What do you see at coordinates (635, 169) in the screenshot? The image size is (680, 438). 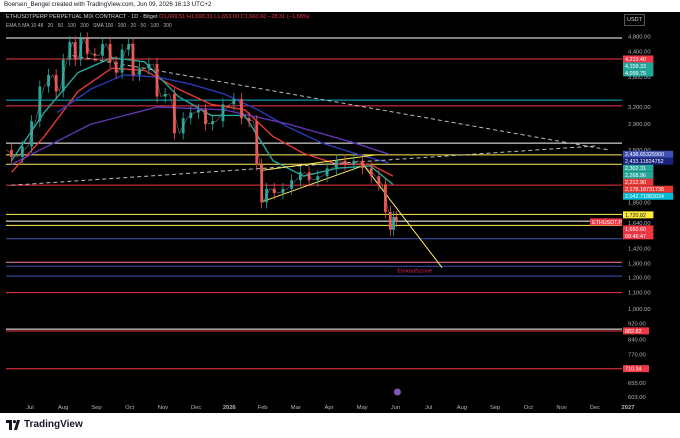 I see `price-label: 2,302.31` at bounding box center [635, 169].